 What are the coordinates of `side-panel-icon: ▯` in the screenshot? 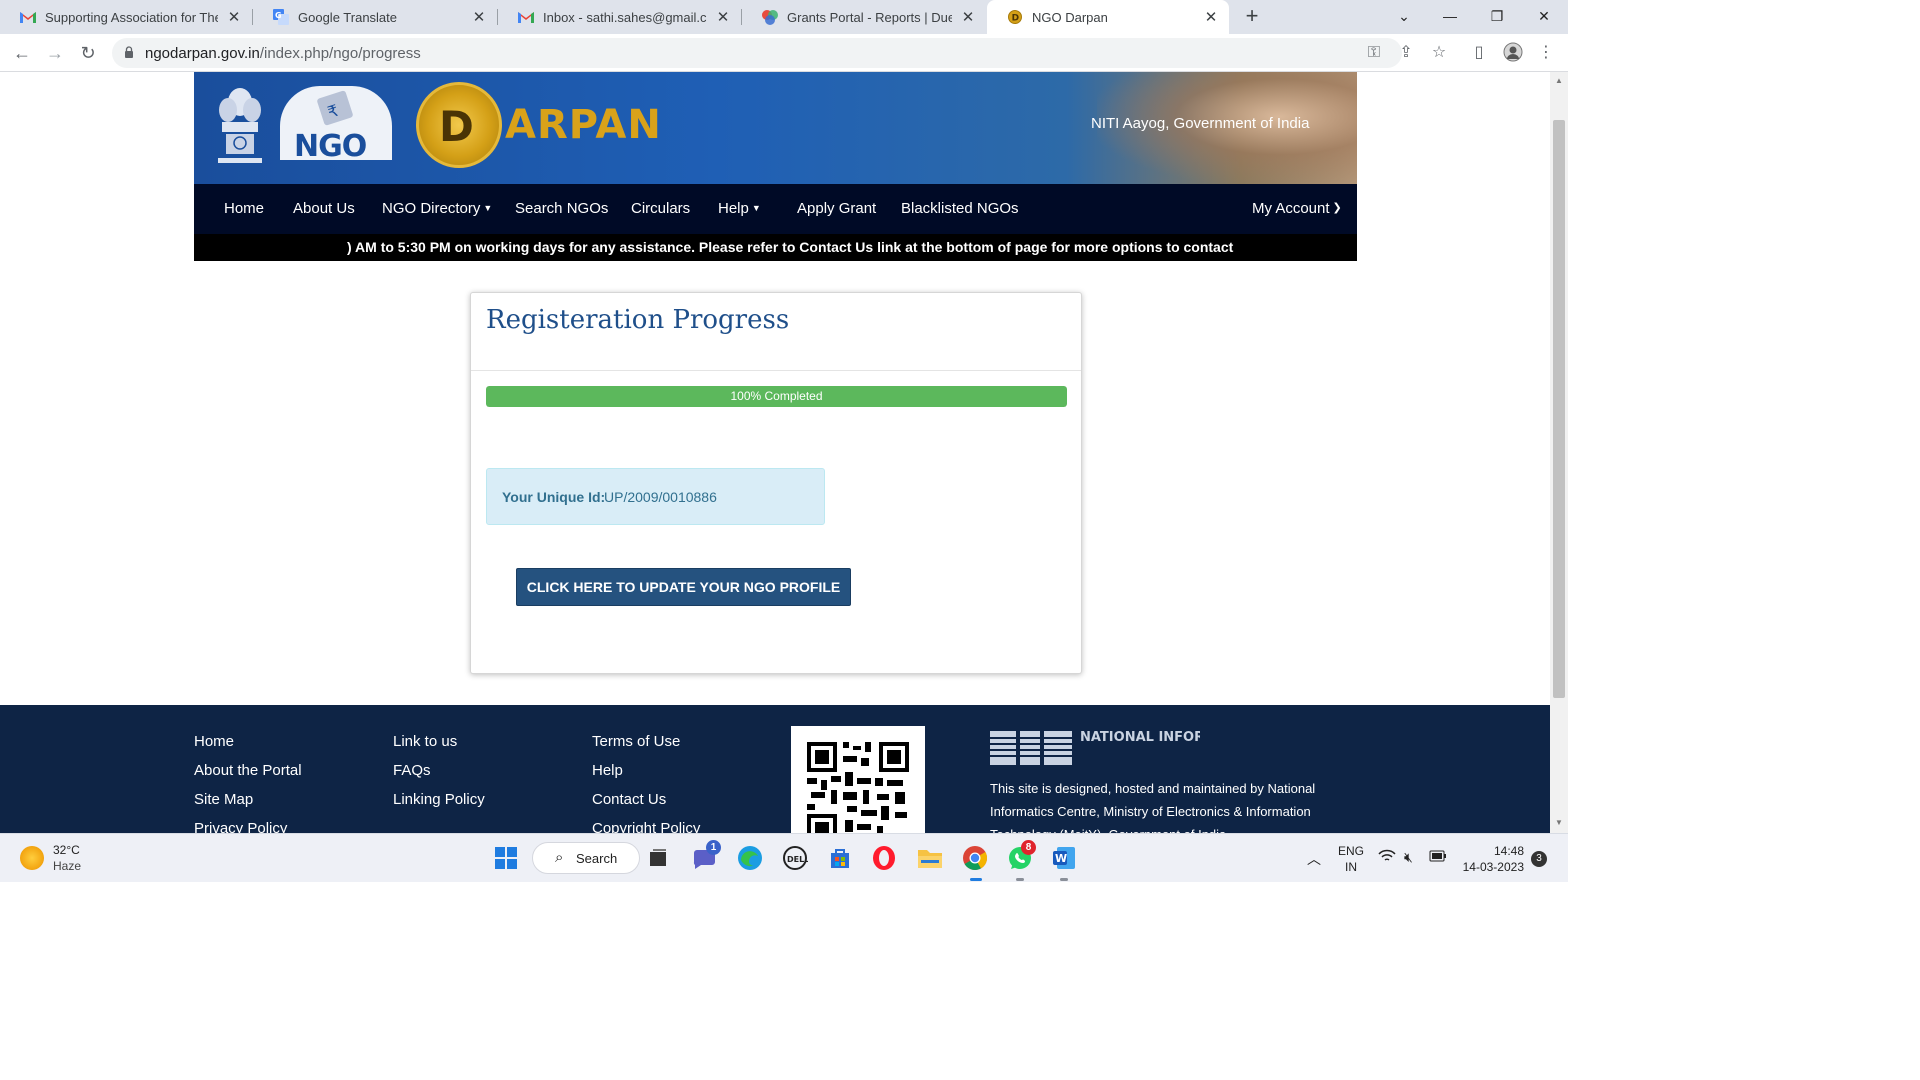 It's located at (1479, 53).